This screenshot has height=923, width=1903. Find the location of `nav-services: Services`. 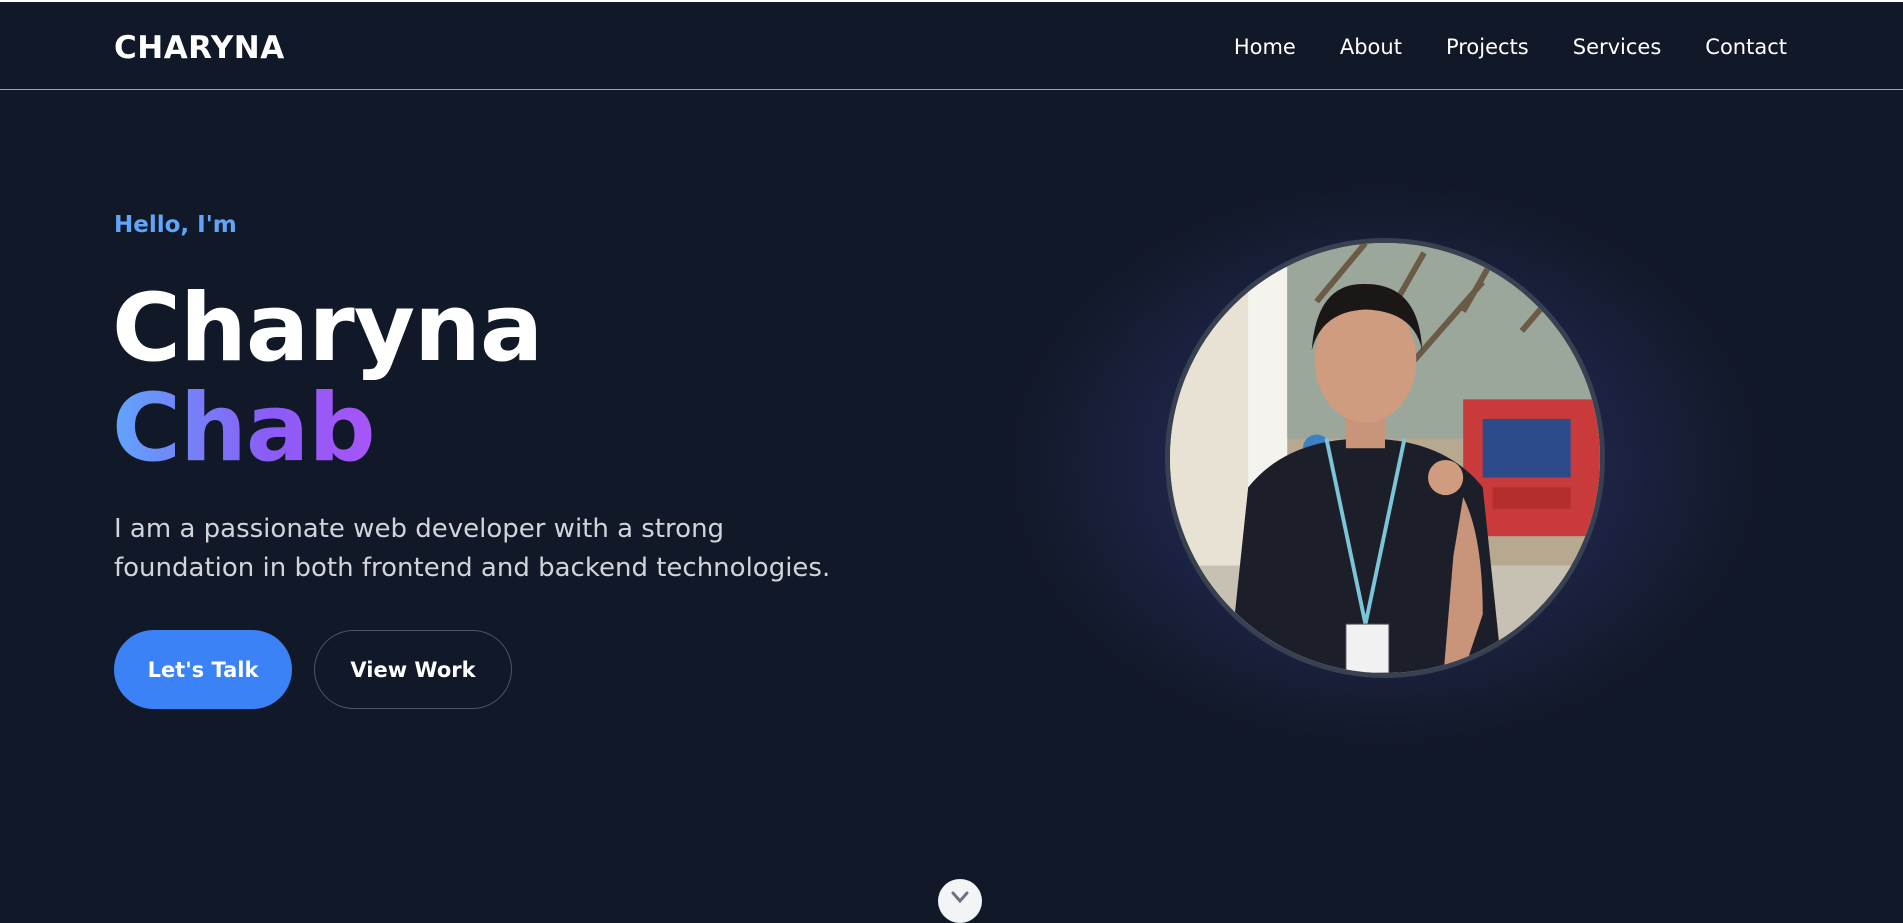

nav-services: Services is located at coordinates (1617, 47).